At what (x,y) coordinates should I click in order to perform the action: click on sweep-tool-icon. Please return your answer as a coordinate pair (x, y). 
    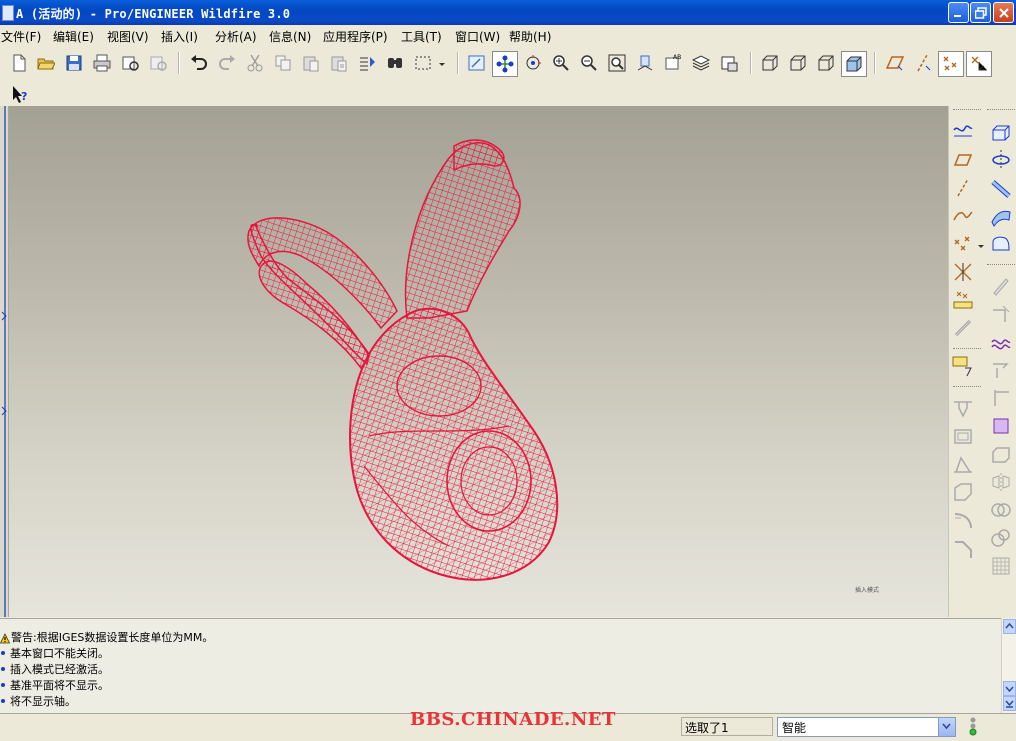
    Looking at the image, I should click on (1001, 188).